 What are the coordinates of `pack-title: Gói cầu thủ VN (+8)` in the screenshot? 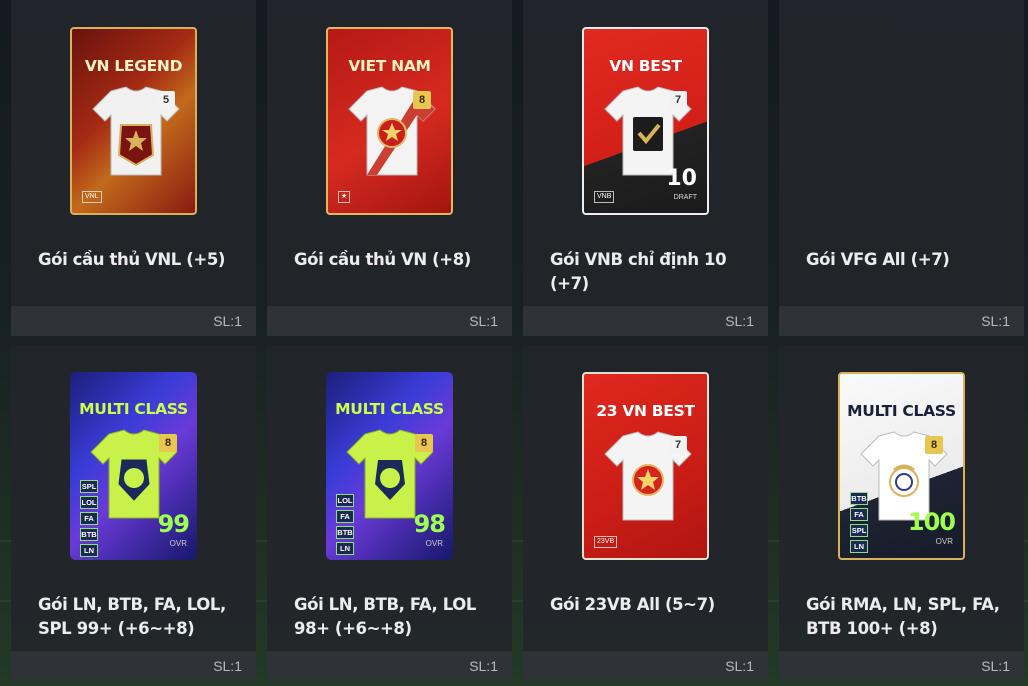 It's located at (382, 259).